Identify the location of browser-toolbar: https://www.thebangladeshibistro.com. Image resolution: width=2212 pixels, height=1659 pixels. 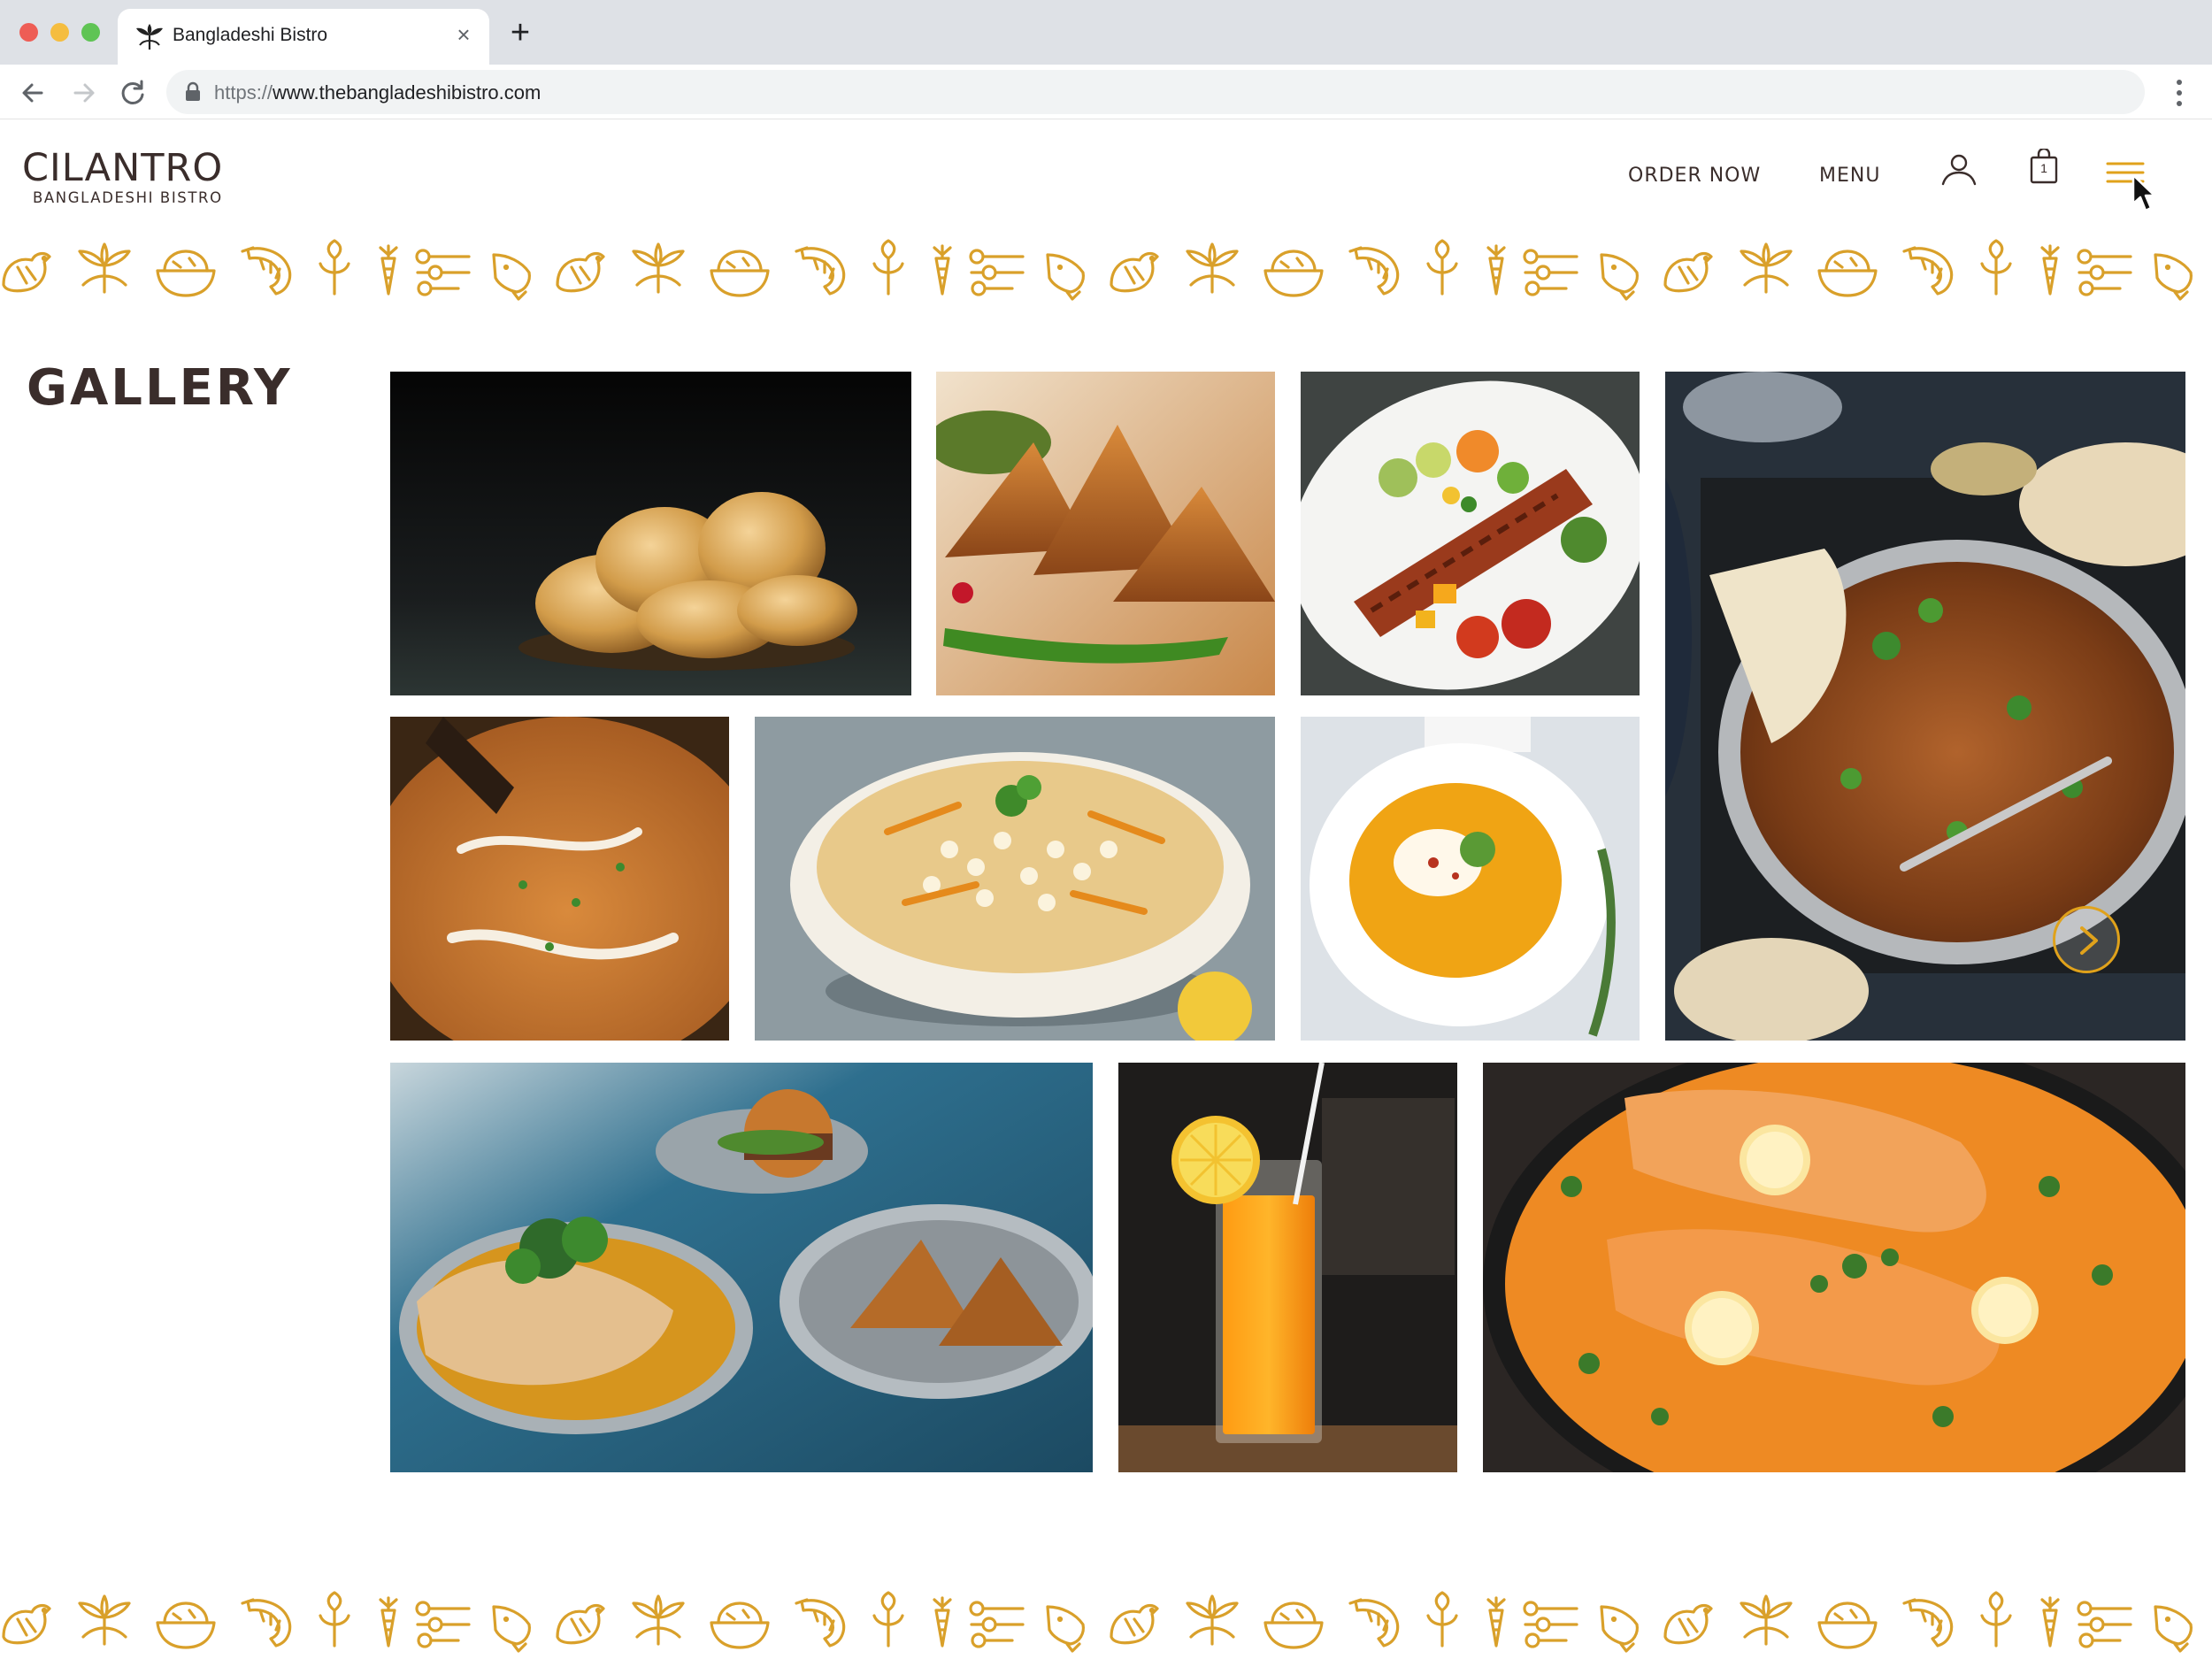
(1106, 92).